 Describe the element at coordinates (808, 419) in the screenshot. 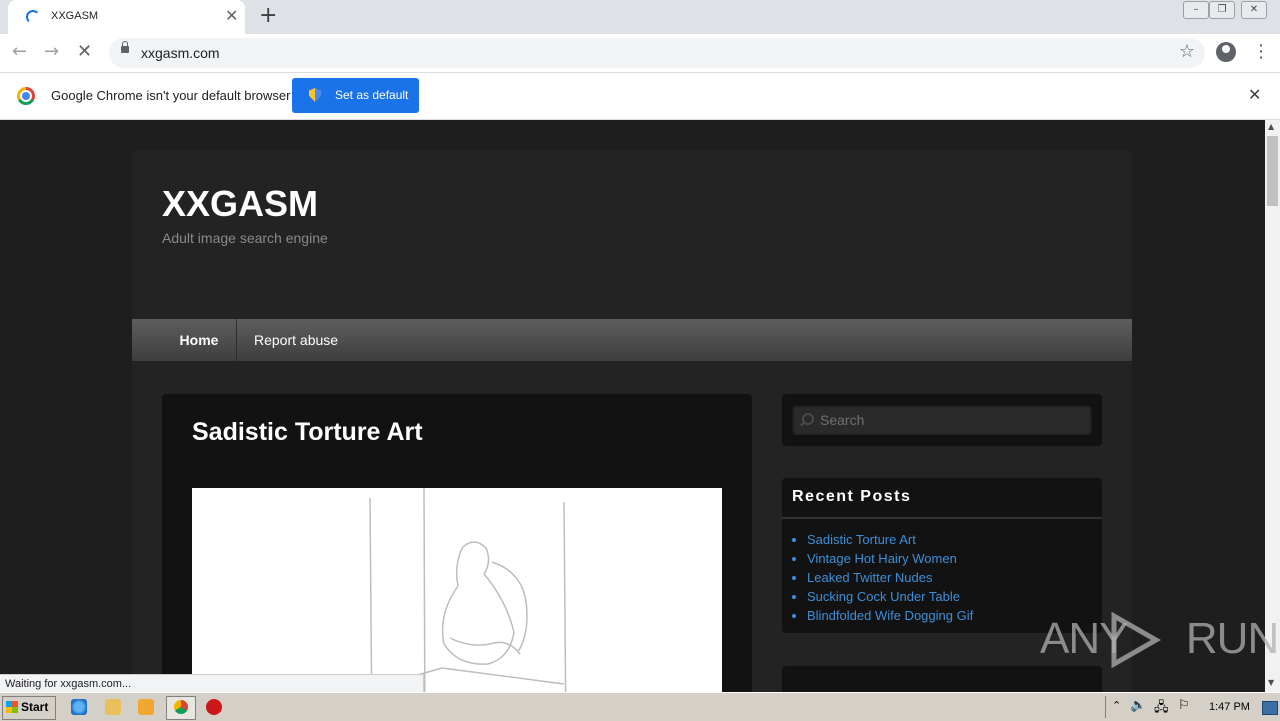

I see `search-icon` at that location.